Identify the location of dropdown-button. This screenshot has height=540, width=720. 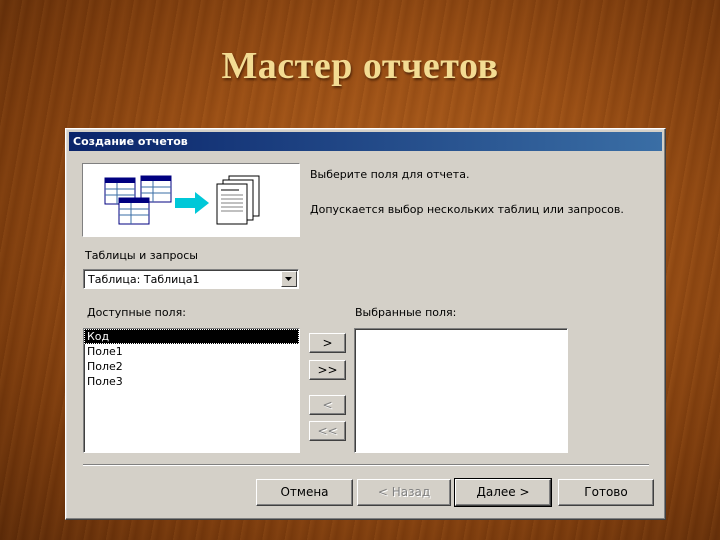
(289, 279).